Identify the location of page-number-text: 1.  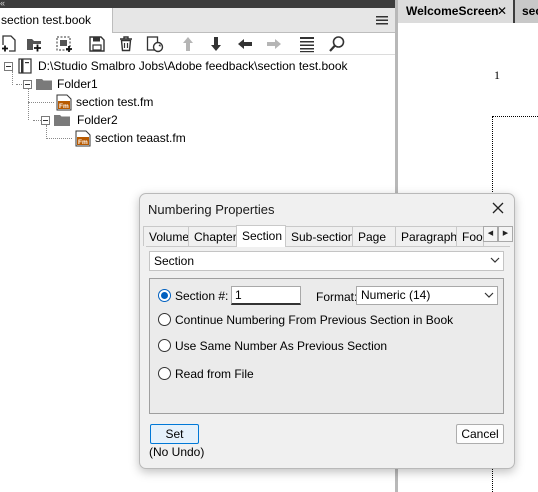
(497, 75).